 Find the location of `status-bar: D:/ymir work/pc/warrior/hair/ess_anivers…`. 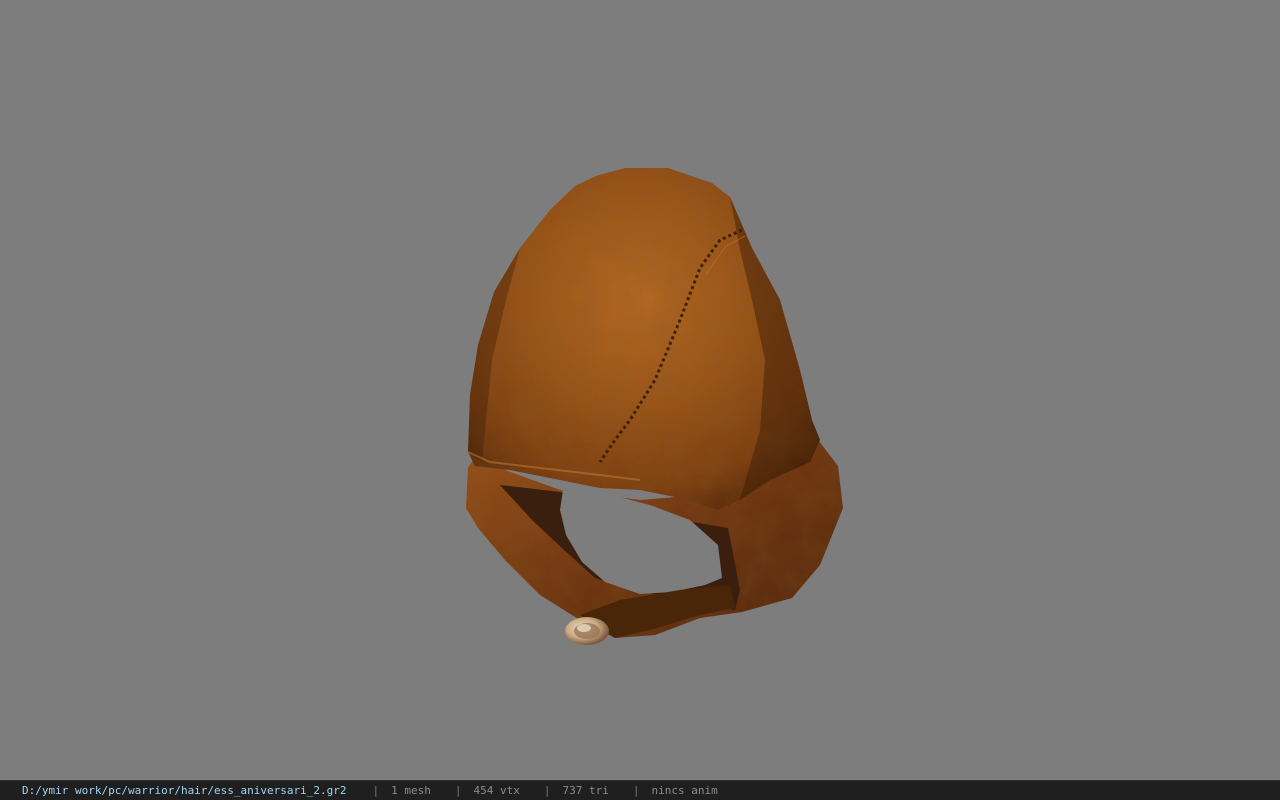

status-bar: D:/ymir work/pc/warrior/hair/ess_anivers… is located at coordinates (640, 790).